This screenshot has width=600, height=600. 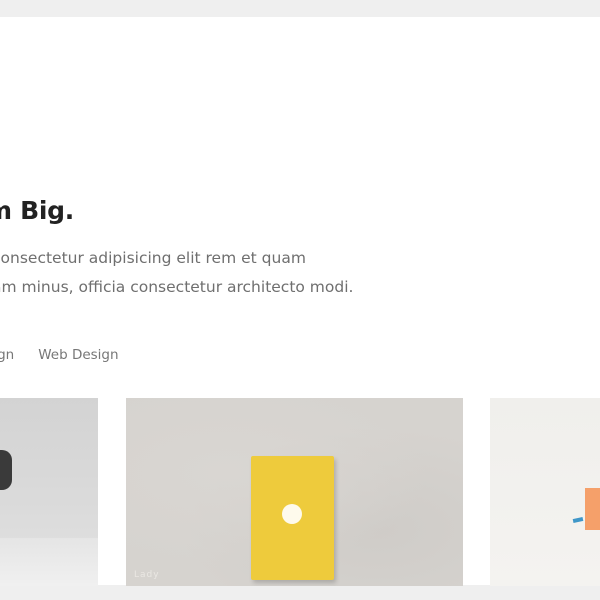 I want to click on portfolio-filter-bar: esign Web Design, so click(x=59, y=355).